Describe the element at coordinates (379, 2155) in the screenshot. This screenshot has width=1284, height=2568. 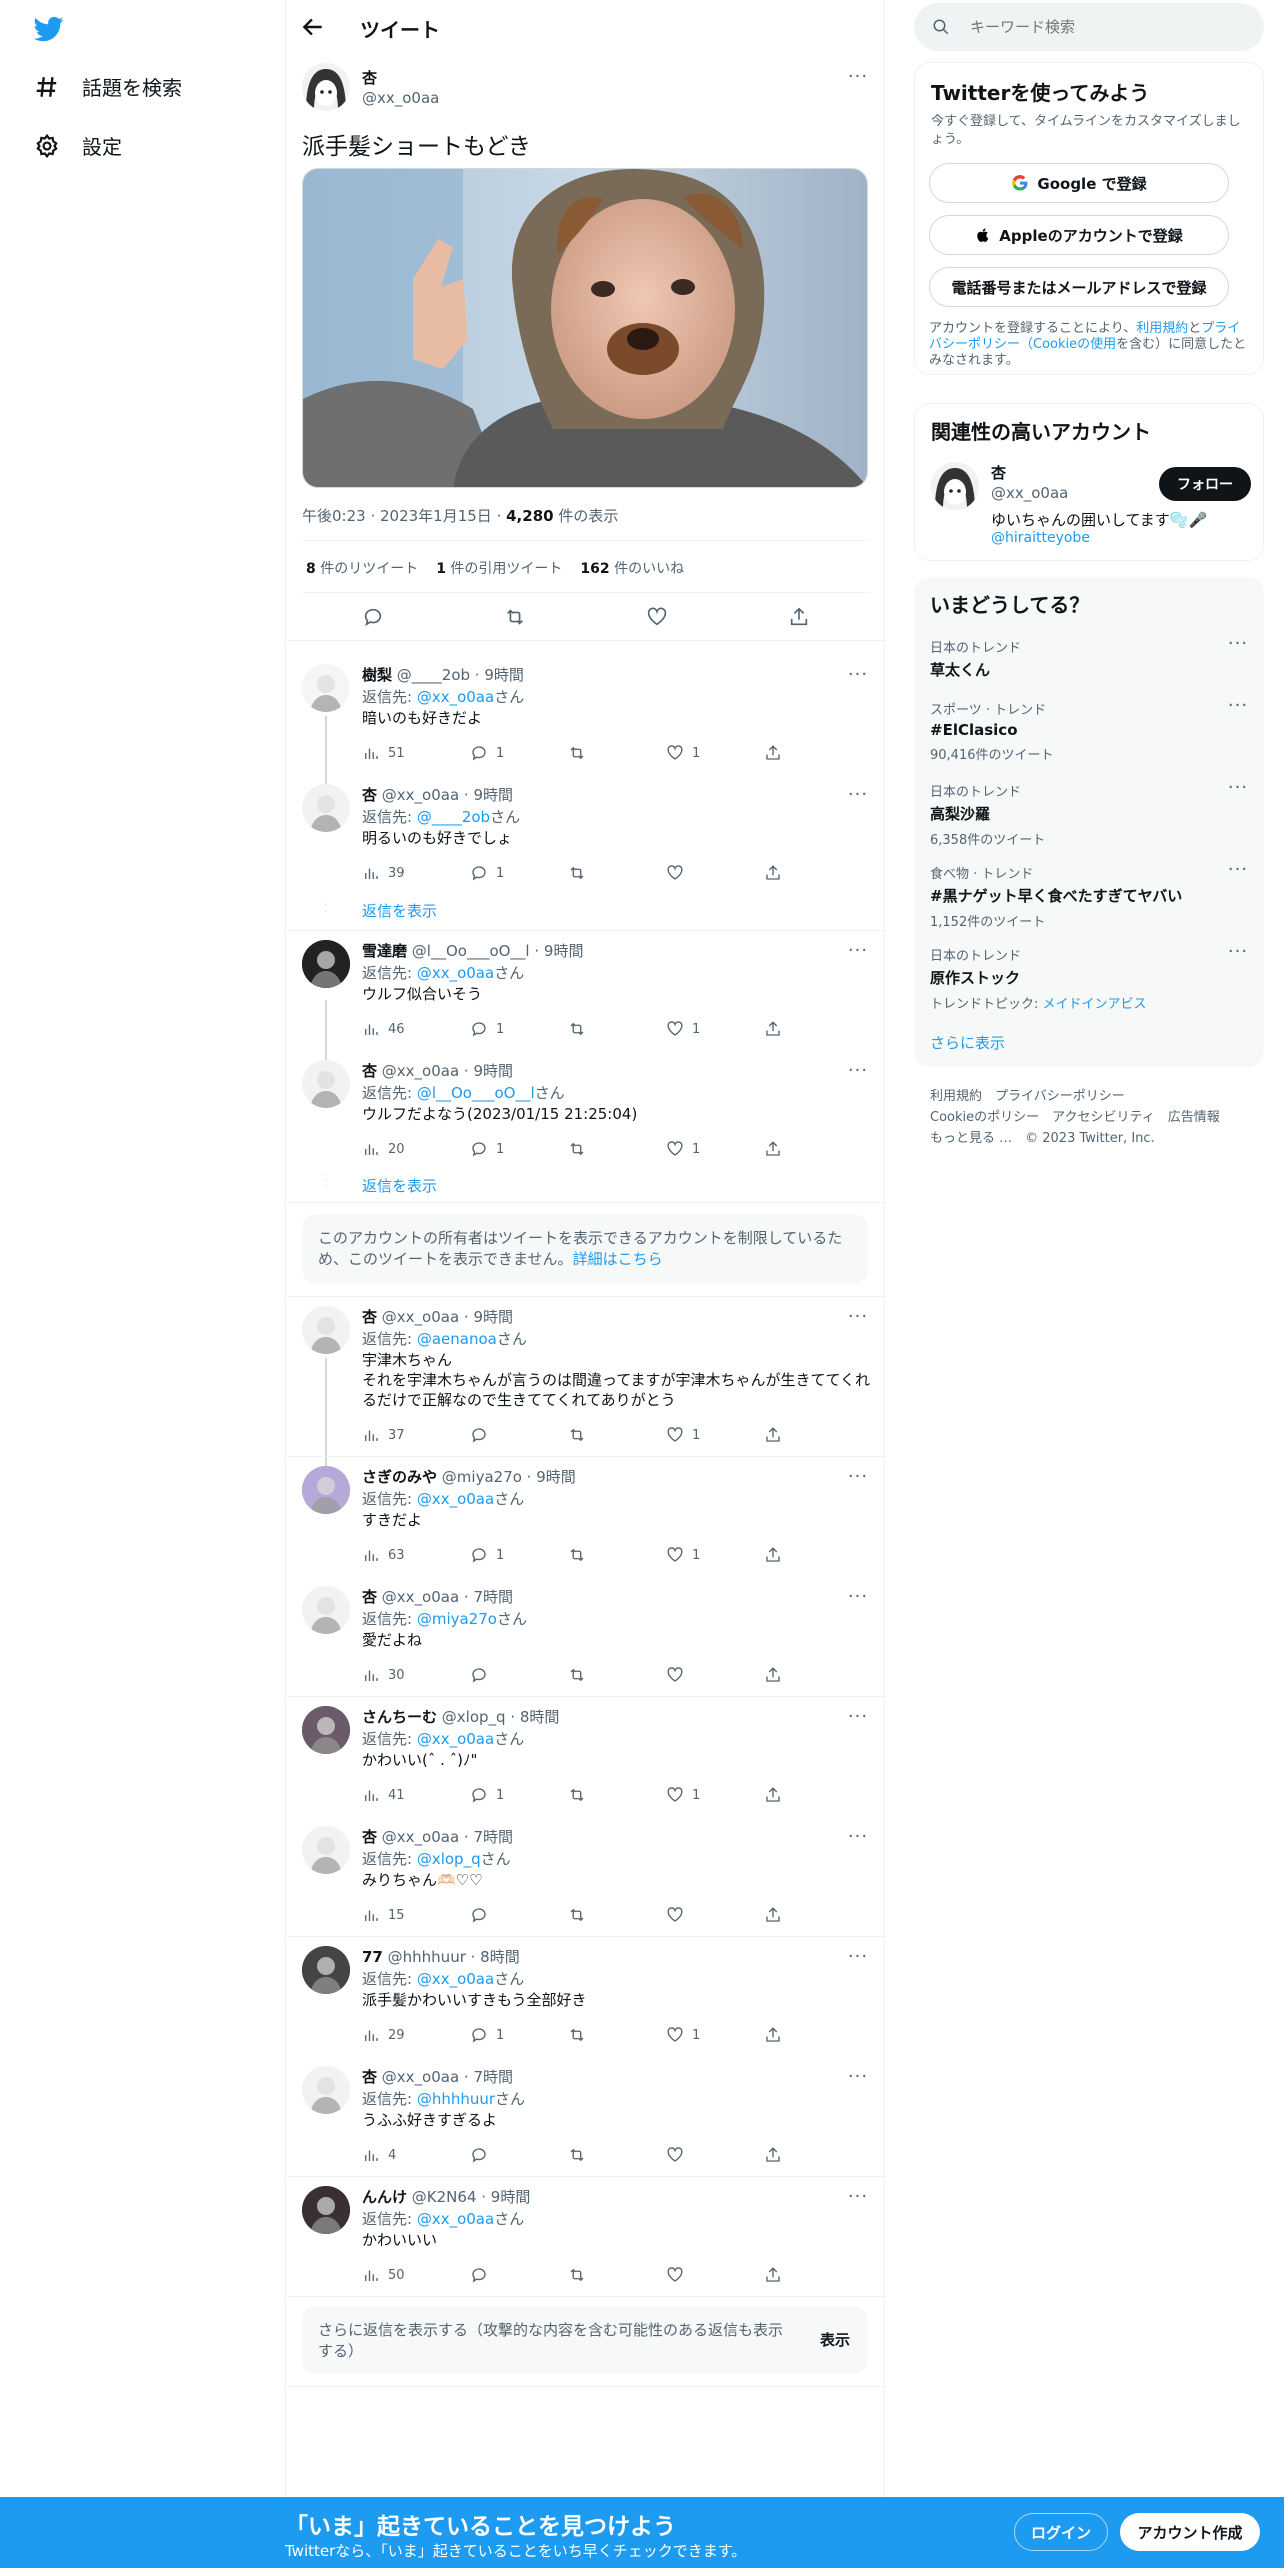
I see `views-action: 4` at that location.